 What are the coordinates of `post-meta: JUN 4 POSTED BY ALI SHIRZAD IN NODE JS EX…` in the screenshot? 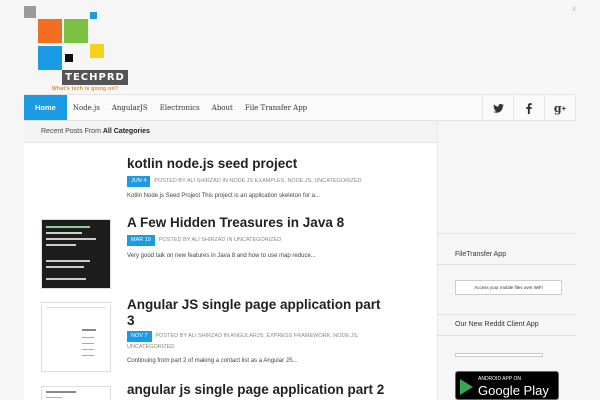 It's located at (244, 181).